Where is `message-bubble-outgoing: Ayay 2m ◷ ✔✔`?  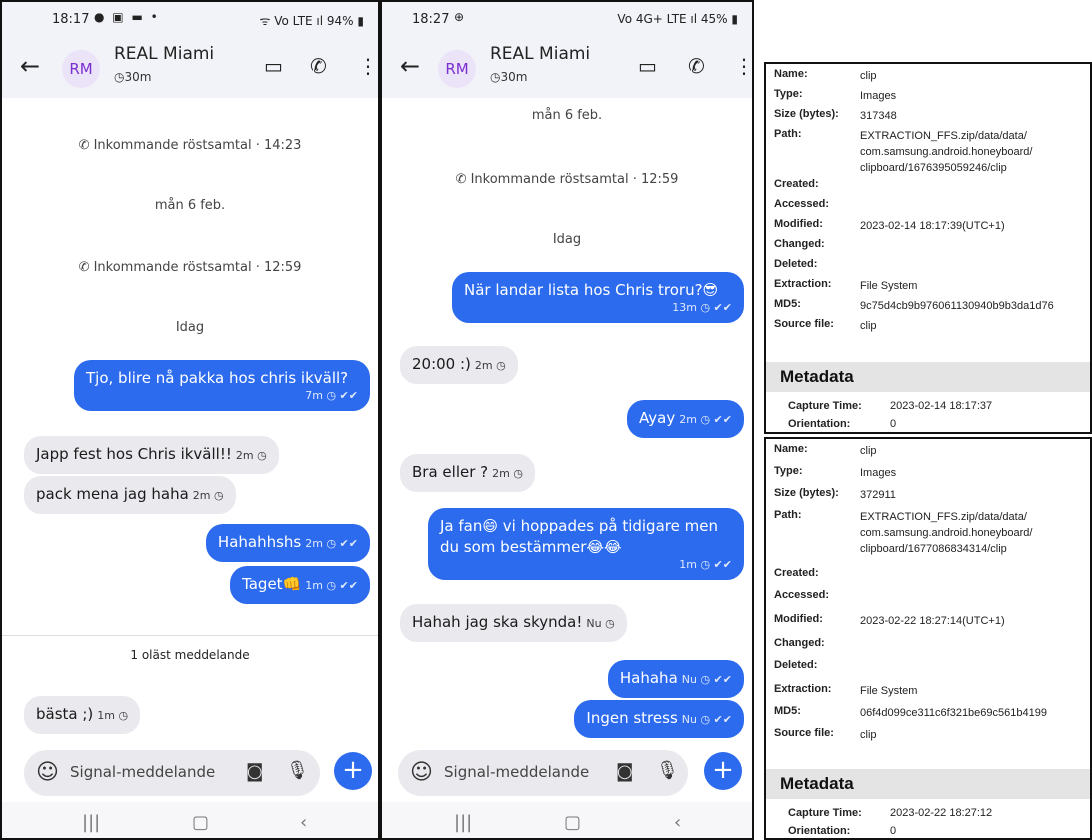
message-bubble-outgoing: Ayay 2m ◷ ✔✔ is located at coordinates (685, 419).